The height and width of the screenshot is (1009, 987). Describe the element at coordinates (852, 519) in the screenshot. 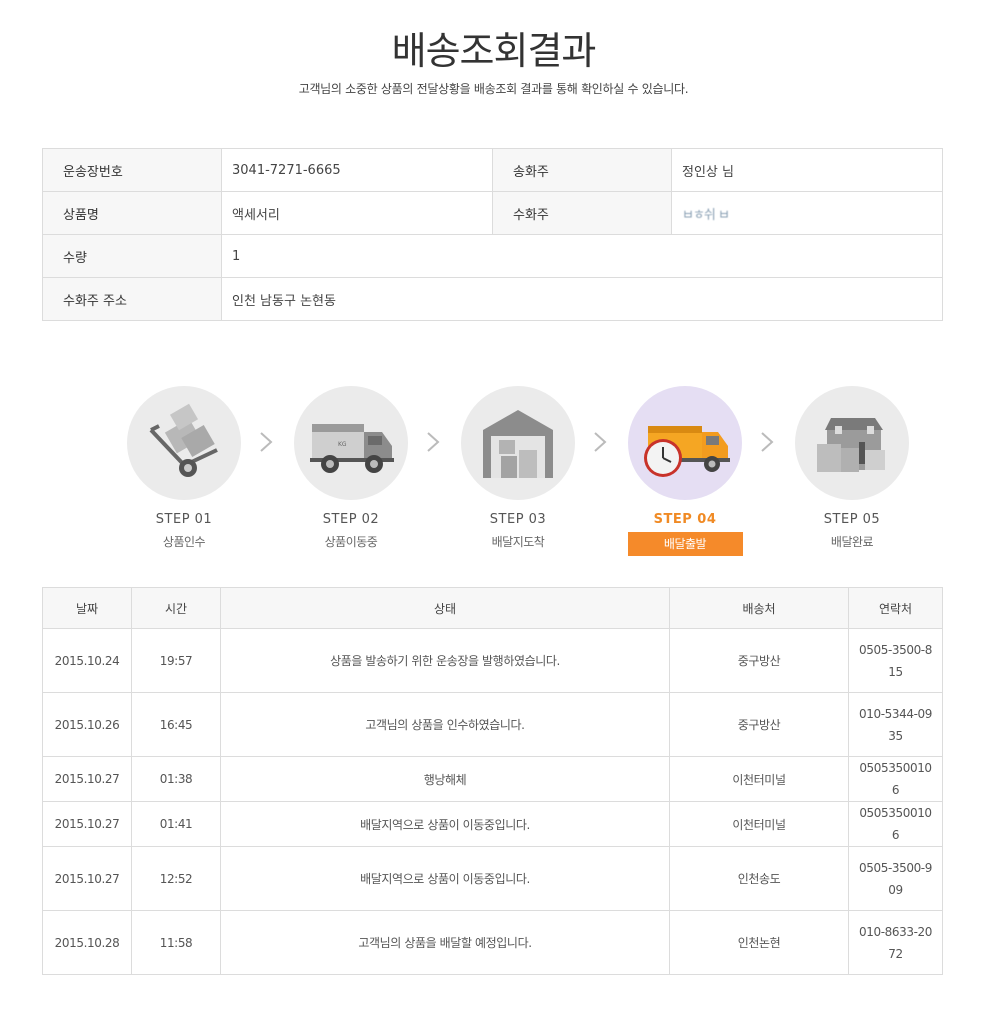

I see `step-number: STEP 05` at that location.